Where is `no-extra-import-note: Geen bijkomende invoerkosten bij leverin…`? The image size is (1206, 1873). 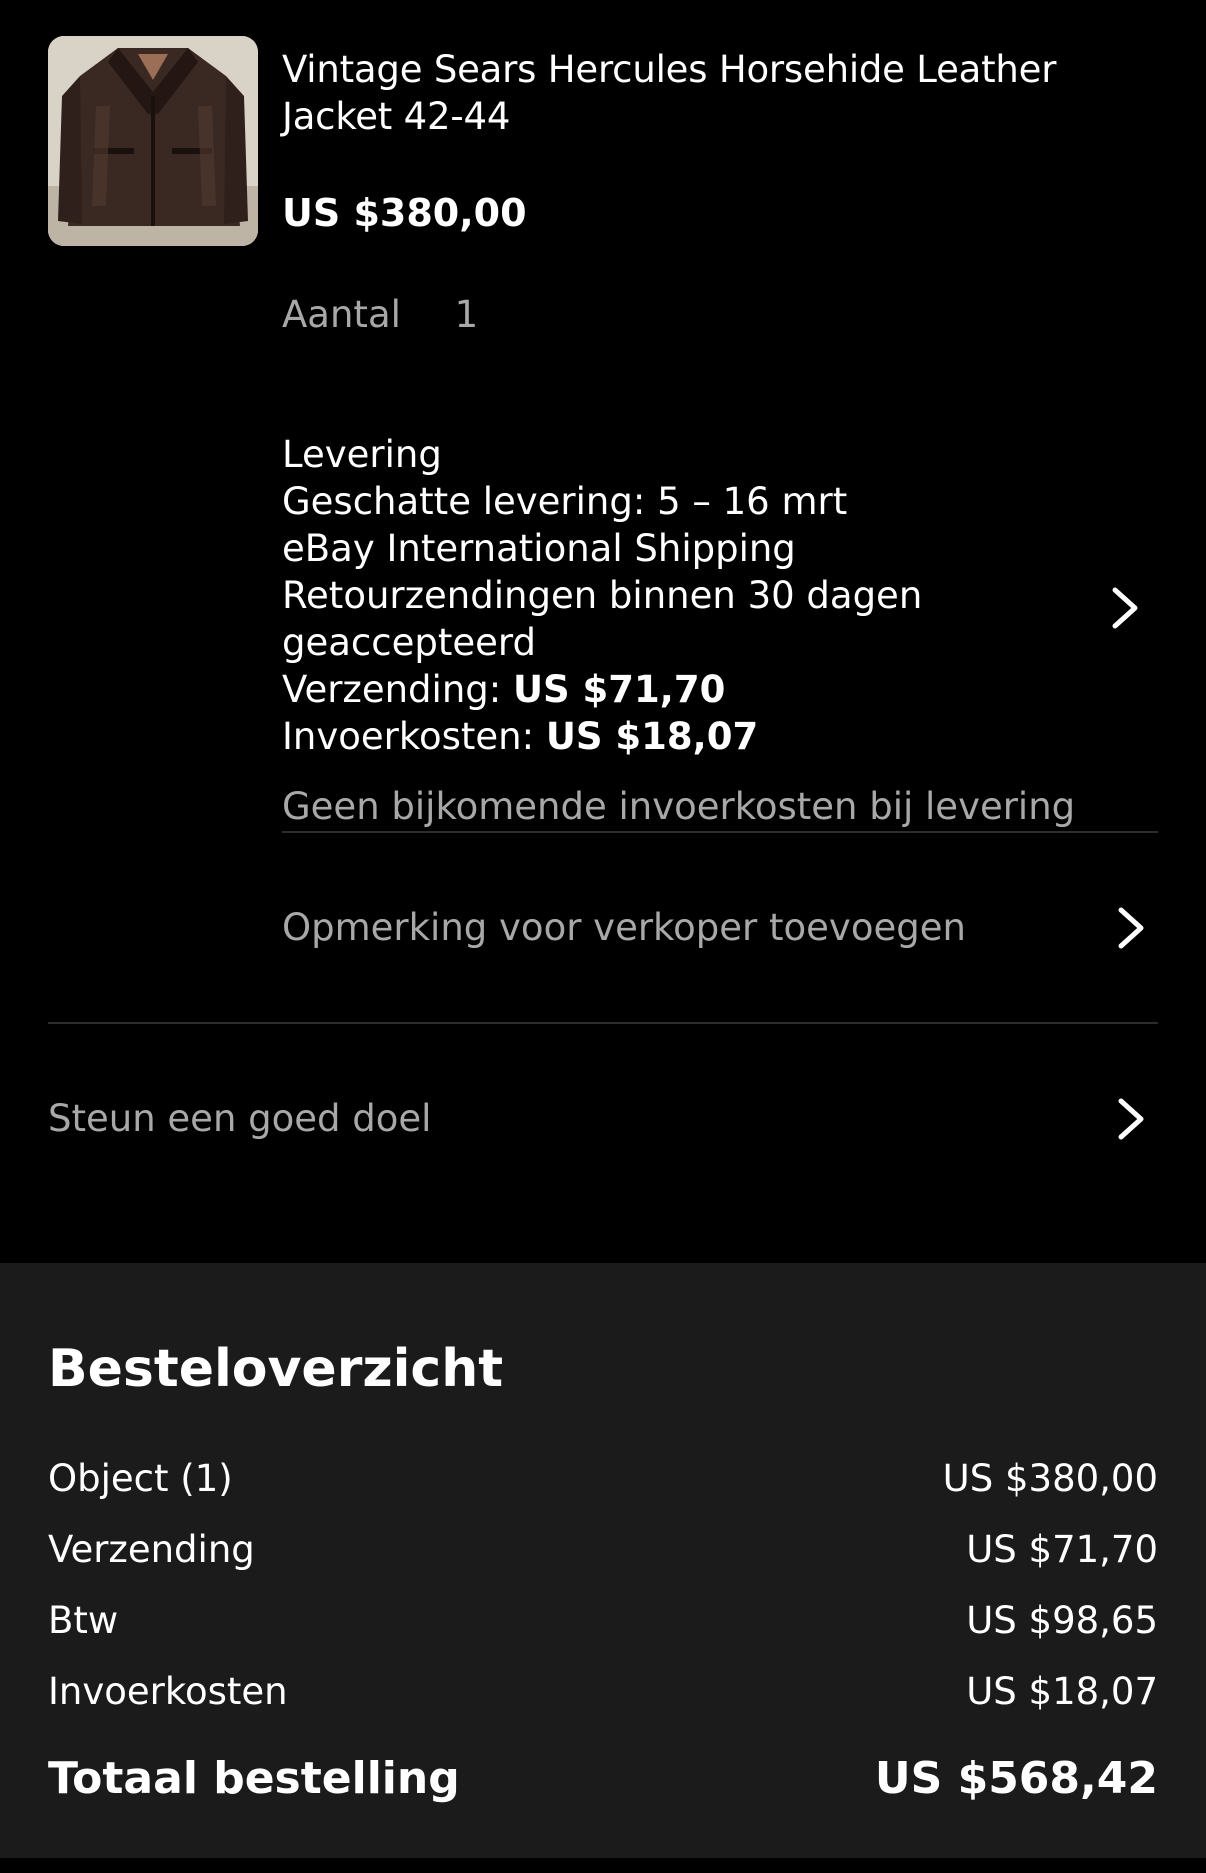 no-extra-import-note: Geen bijkomende invoerkosten bij leverin… is located at coordinates (679, 806).